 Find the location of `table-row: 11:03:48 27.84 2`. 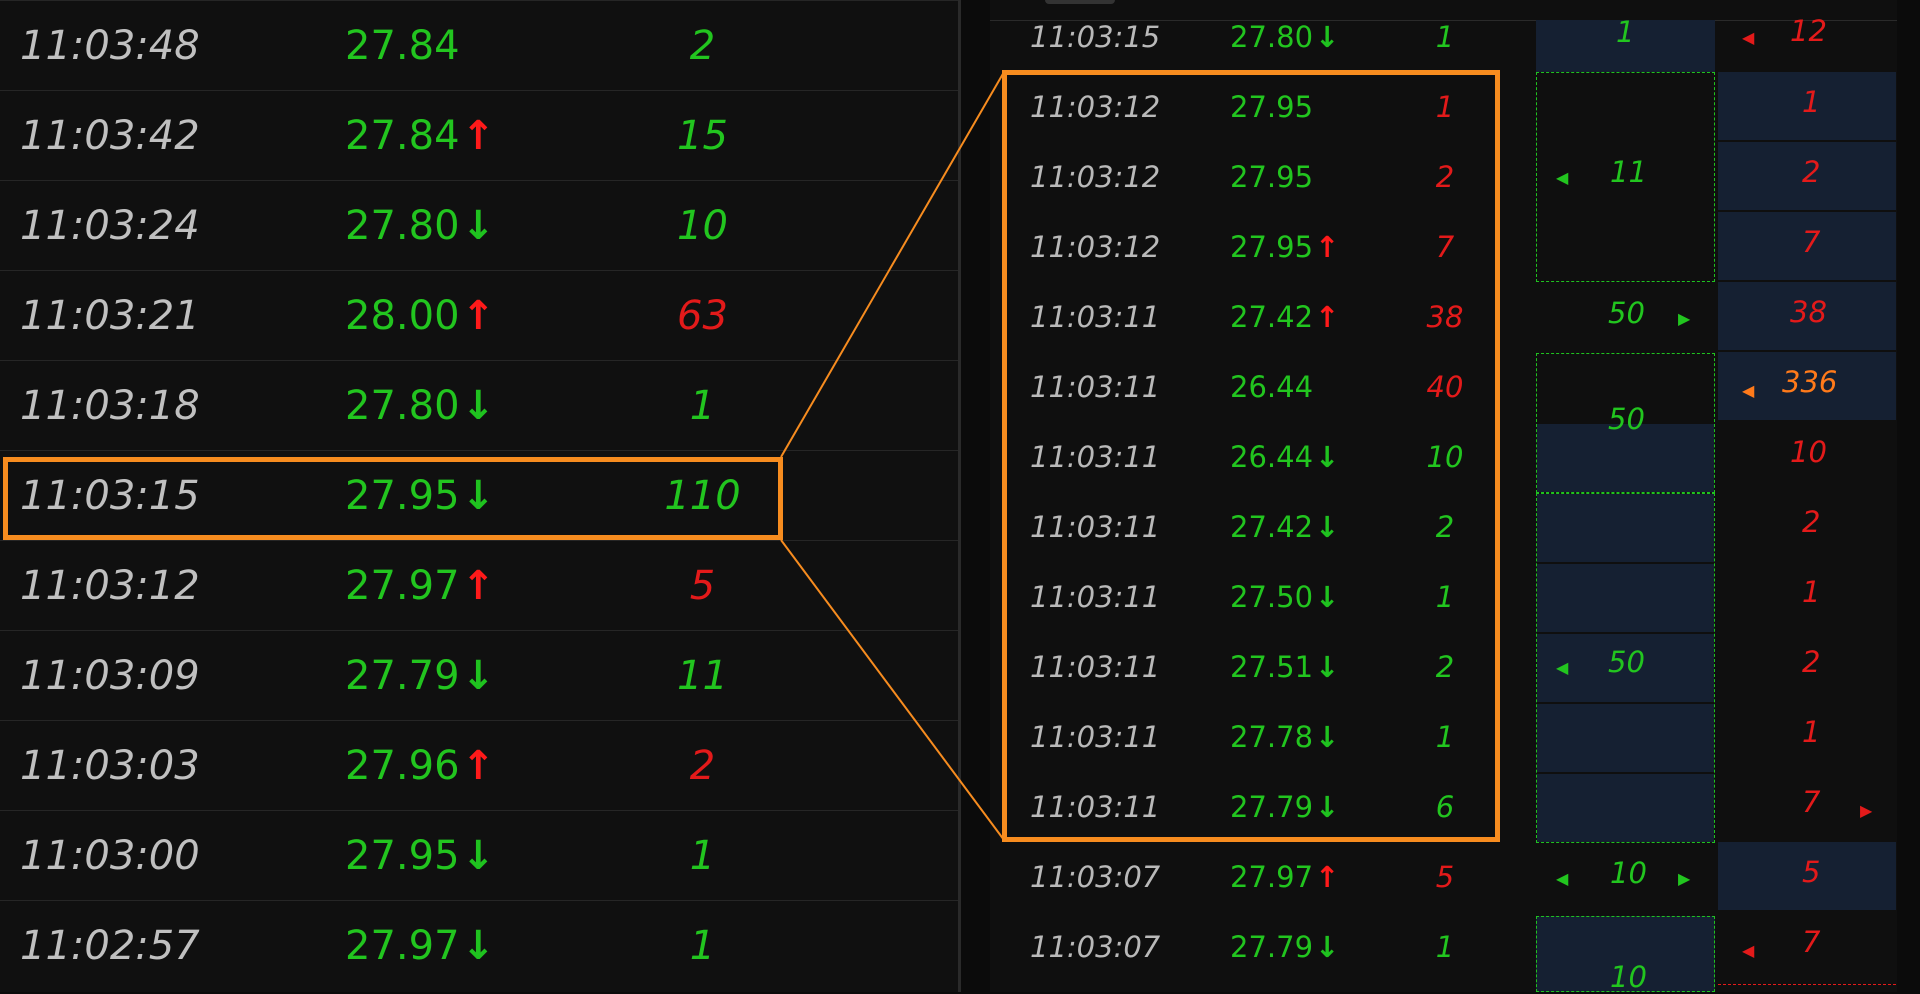

table-row: 11:03:48 27.84 2 is located at coordinates (479, 45).